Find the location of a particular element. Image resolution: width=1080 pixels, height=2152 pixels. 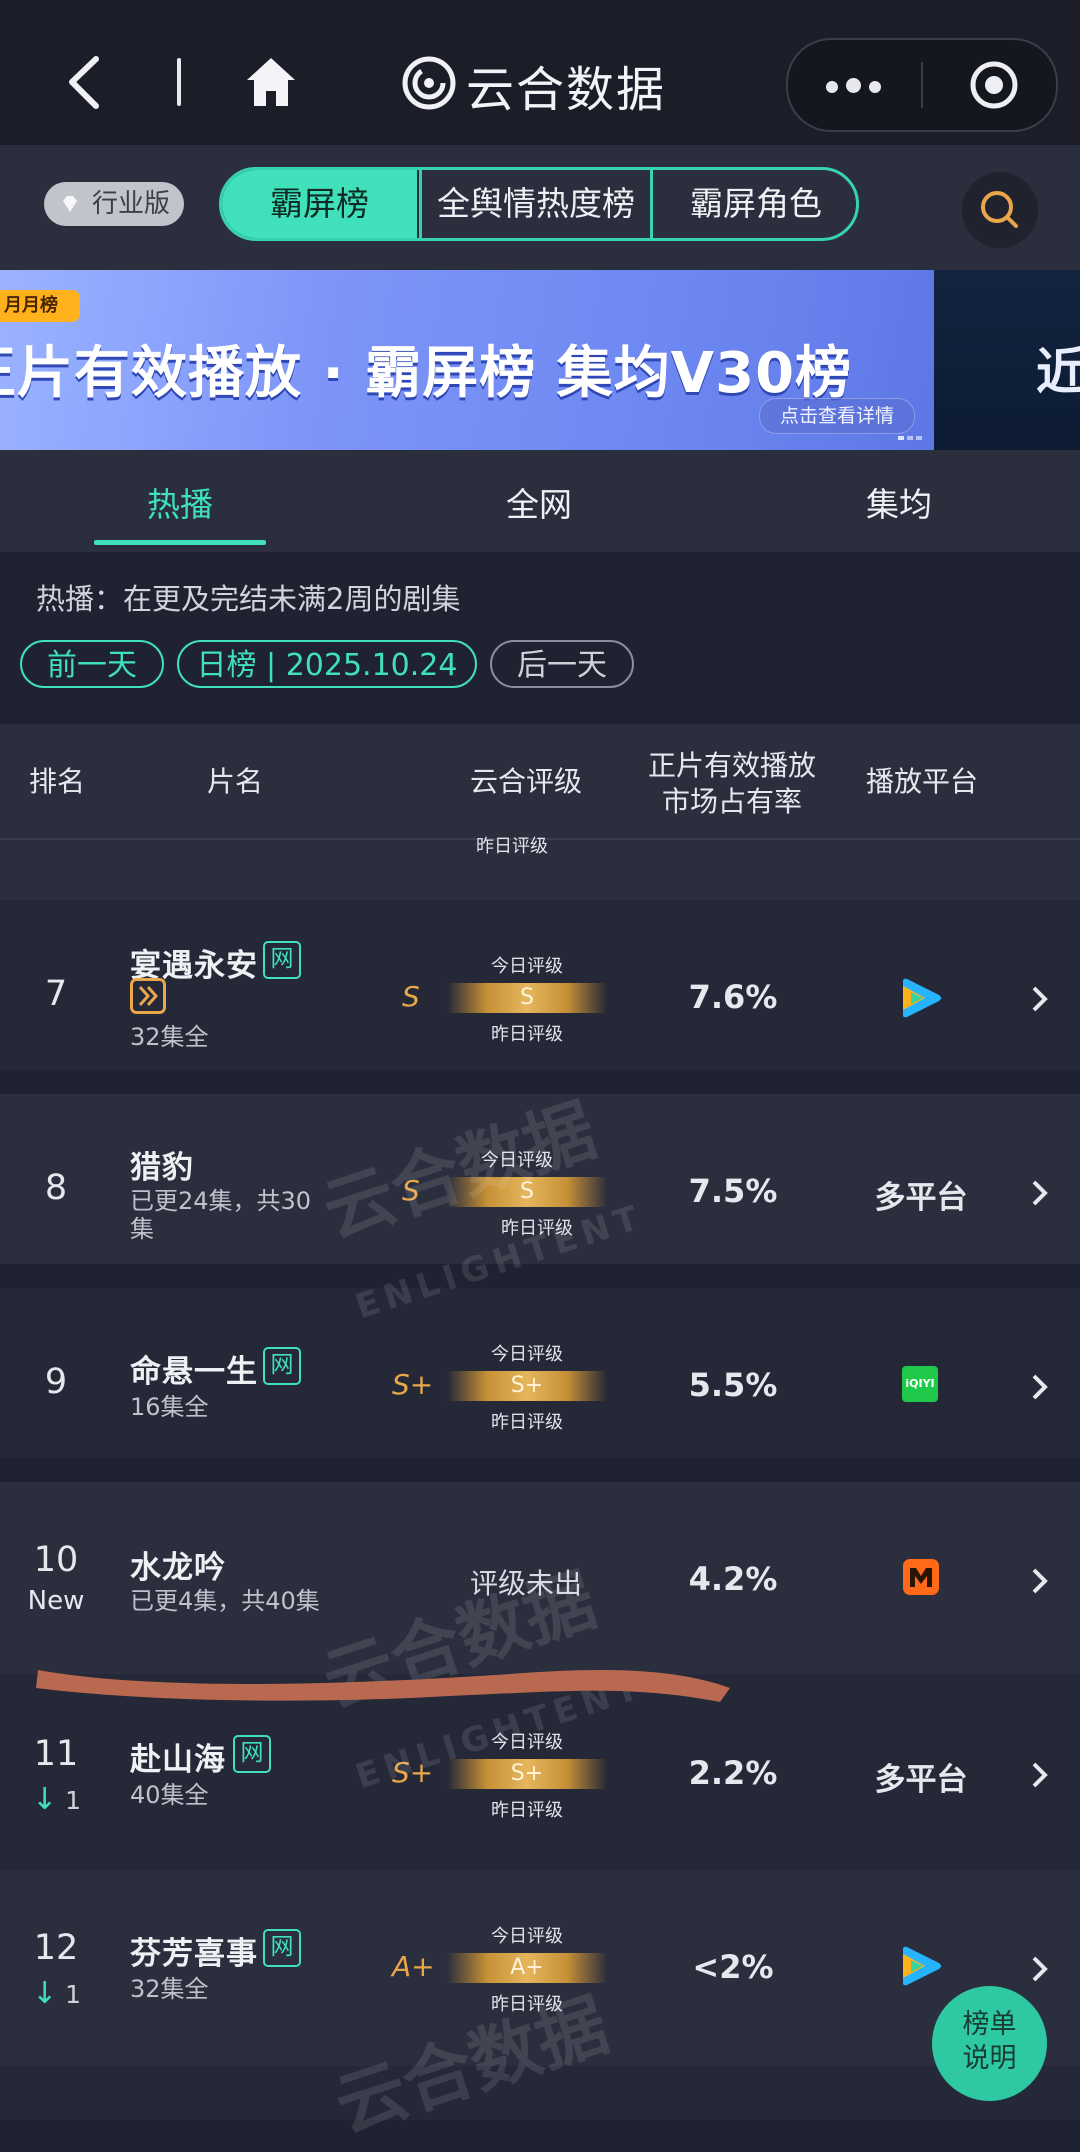

chevron-left-icon is located at coordinates (84, 82).